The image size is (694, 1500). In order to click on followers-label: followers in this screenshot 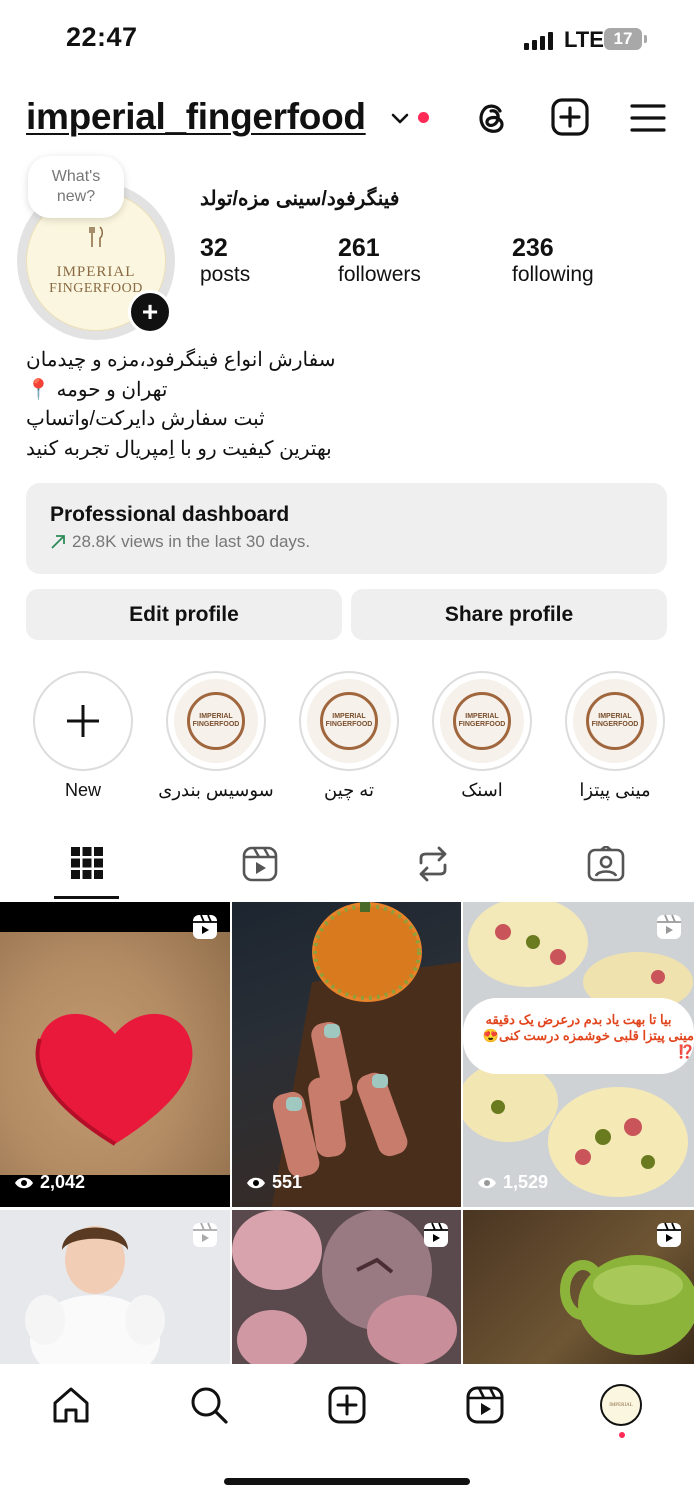, I will do `click(379, 274)`.